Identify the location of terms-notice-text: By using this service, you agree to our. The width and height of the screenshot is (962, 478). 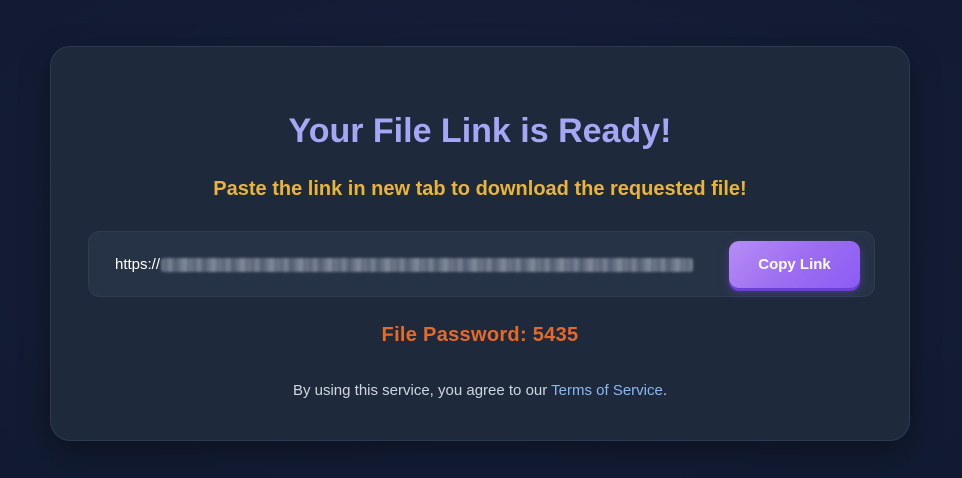
(422, 390).